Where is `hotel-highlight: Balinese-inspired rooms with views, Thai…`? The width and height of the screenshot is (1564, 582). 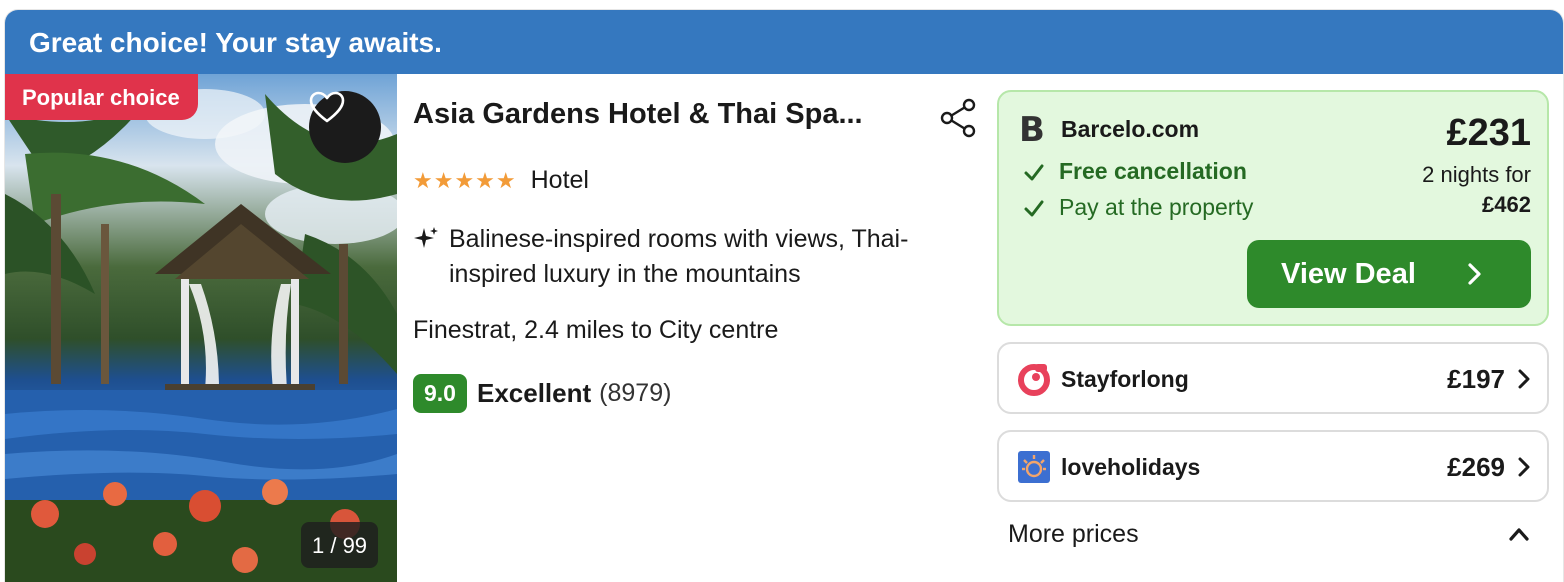 hotel-highlight: Balinese-inspired rooms with views, Thai… is located at coordinates (679, 256).